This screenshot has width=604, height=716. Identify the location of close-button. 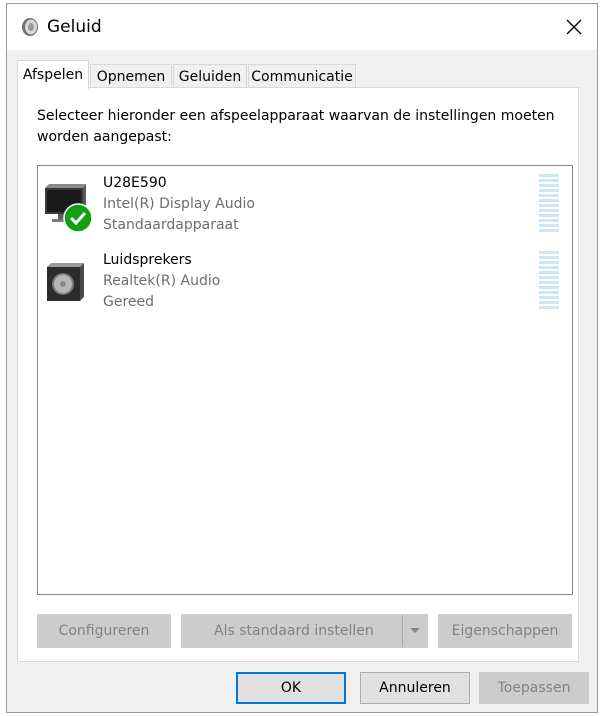
(574, 27).